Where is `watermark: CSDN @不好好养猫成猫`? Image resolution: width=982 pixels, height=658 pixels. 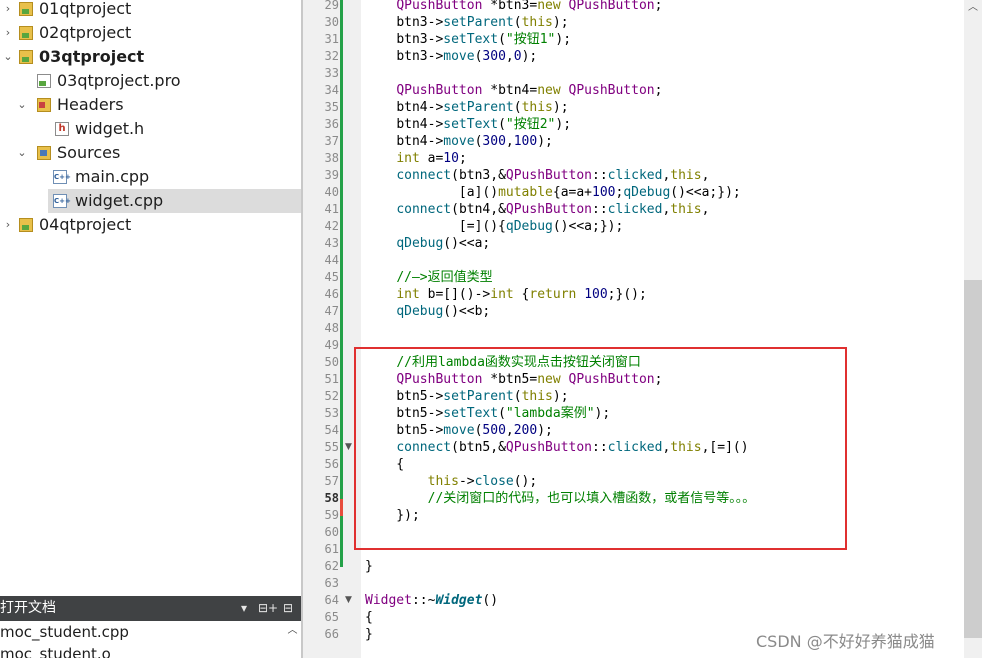
watermark: CSDN @不好好养猫成猫 is located at coordinates (845, 641).